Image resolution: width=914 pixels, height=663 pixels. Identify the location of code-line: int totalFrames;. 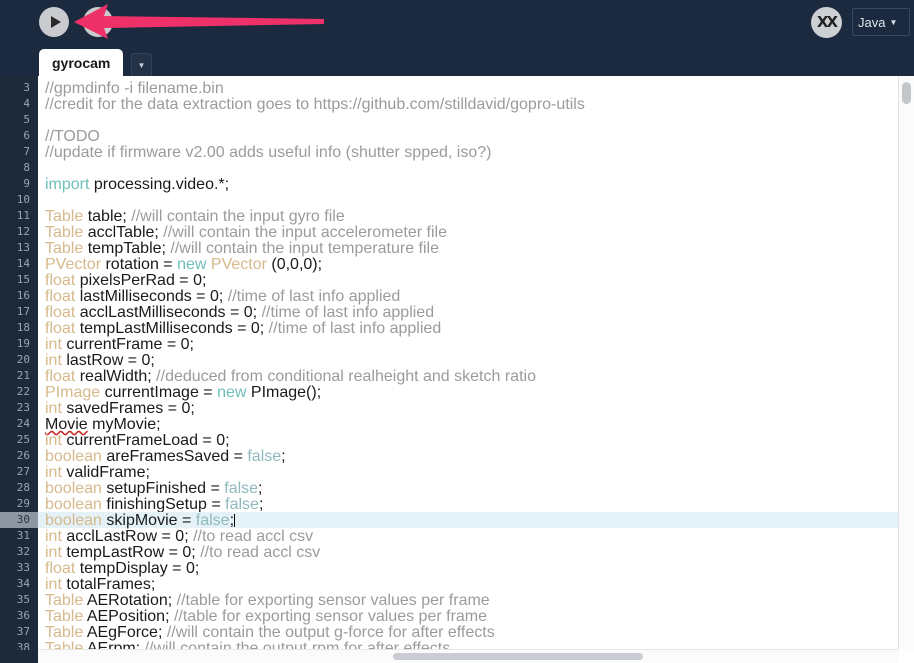
(476, 584).